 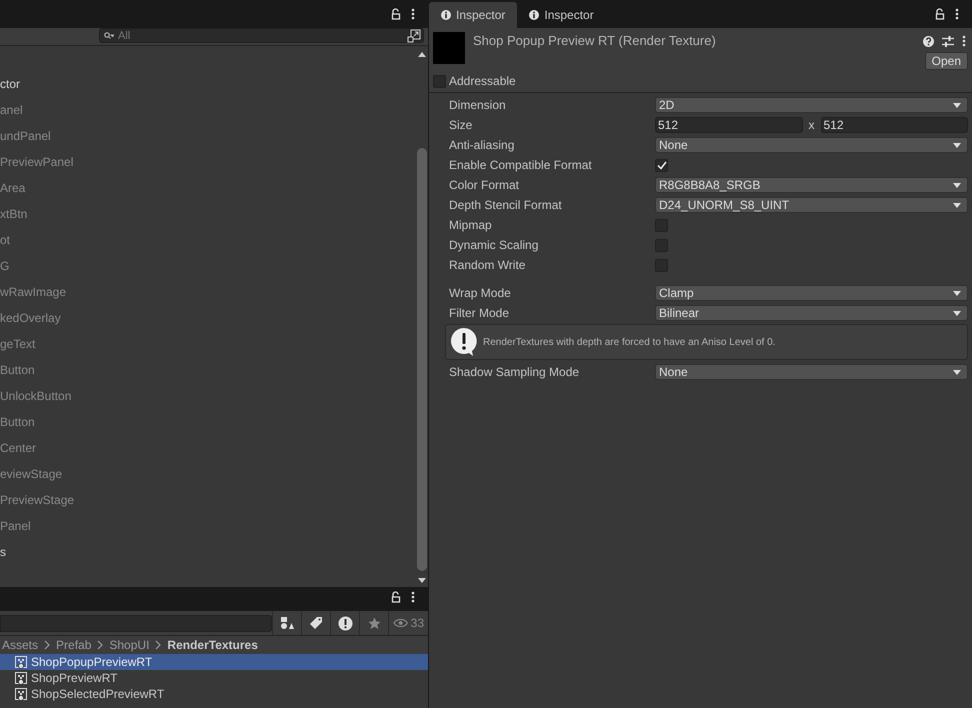 What do you see at coordinates (479, 313) in the screenshot?
I see `property-label: Filter Mode` at bounding box center [479, 313].